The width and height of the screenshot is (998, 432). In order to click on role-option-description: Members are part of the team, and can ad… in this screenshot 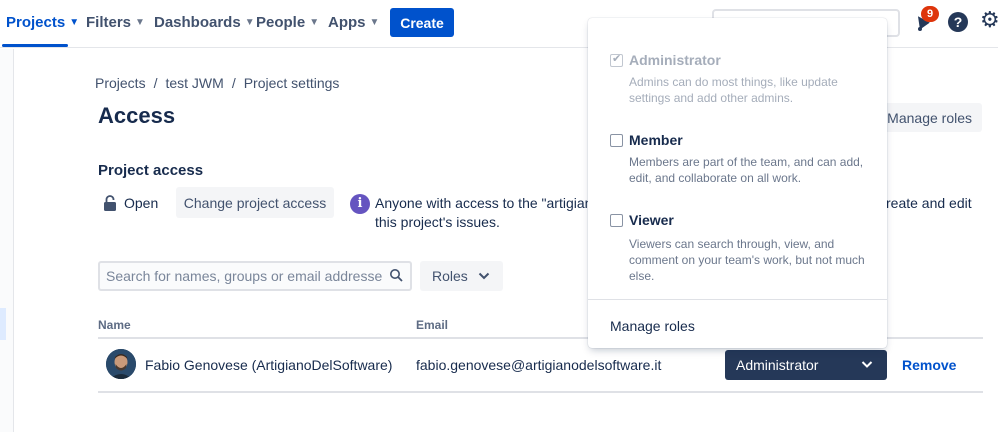, I will do `click(746, 170)`.